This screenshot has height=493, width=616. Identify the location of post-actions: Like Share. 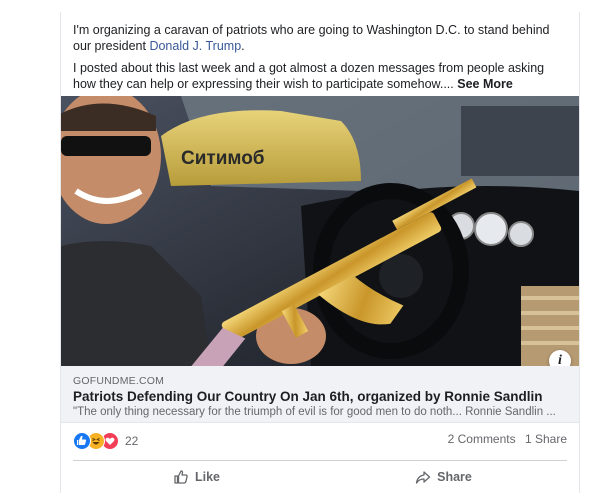
(320, 477).